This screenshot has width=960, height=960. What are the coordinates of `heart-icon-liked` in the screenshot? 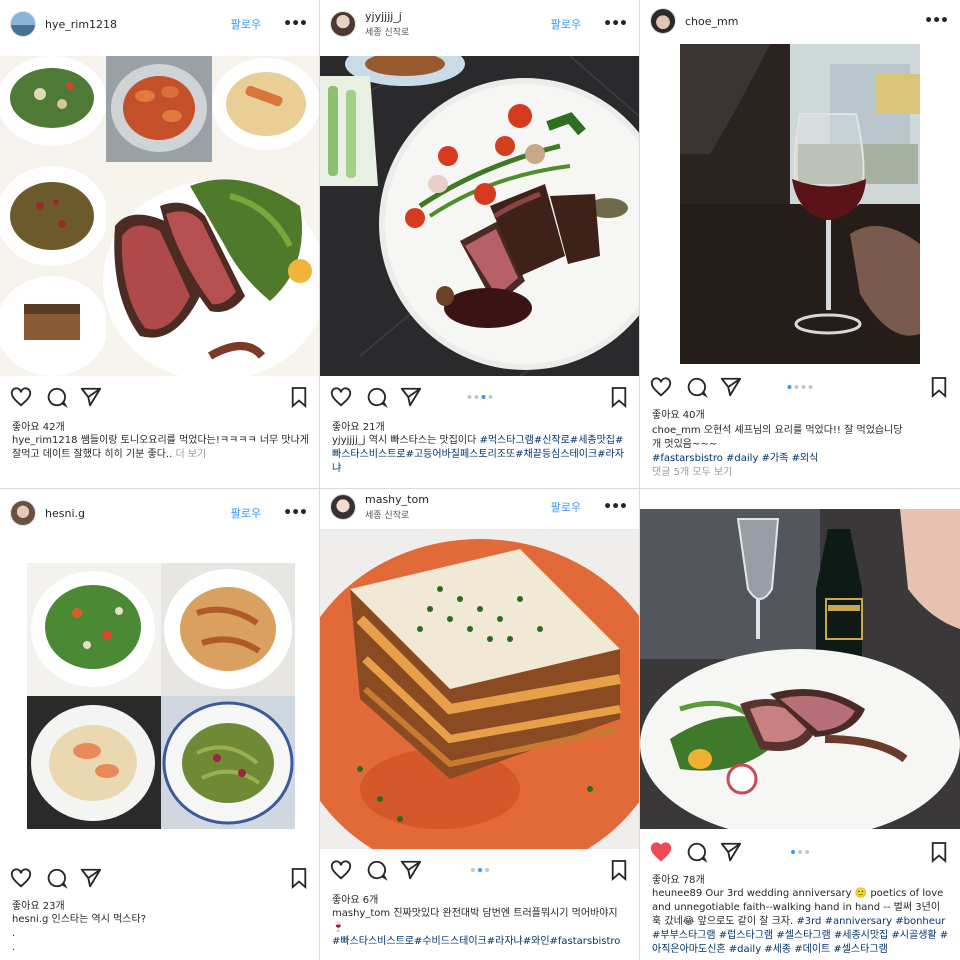 It's located at (661, 852).